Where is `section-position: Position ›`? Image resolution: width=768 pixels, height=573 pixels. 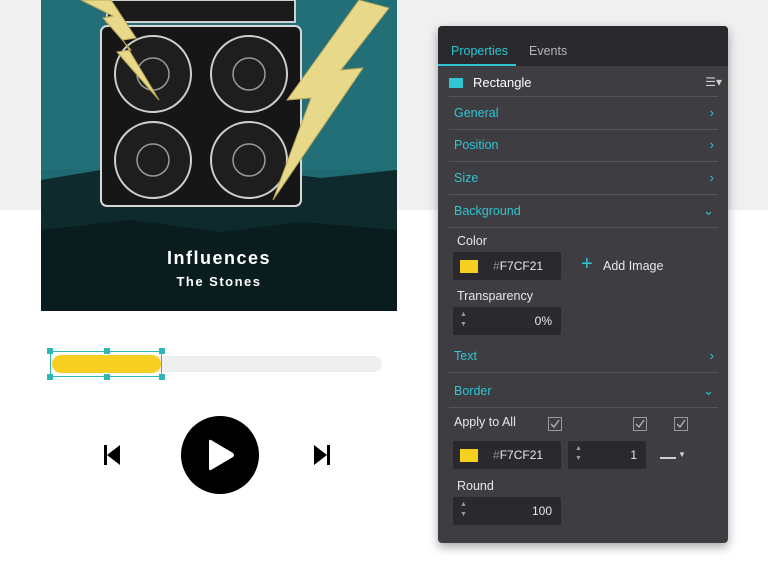 section-position: Position › is located at coordinates (583, 145).